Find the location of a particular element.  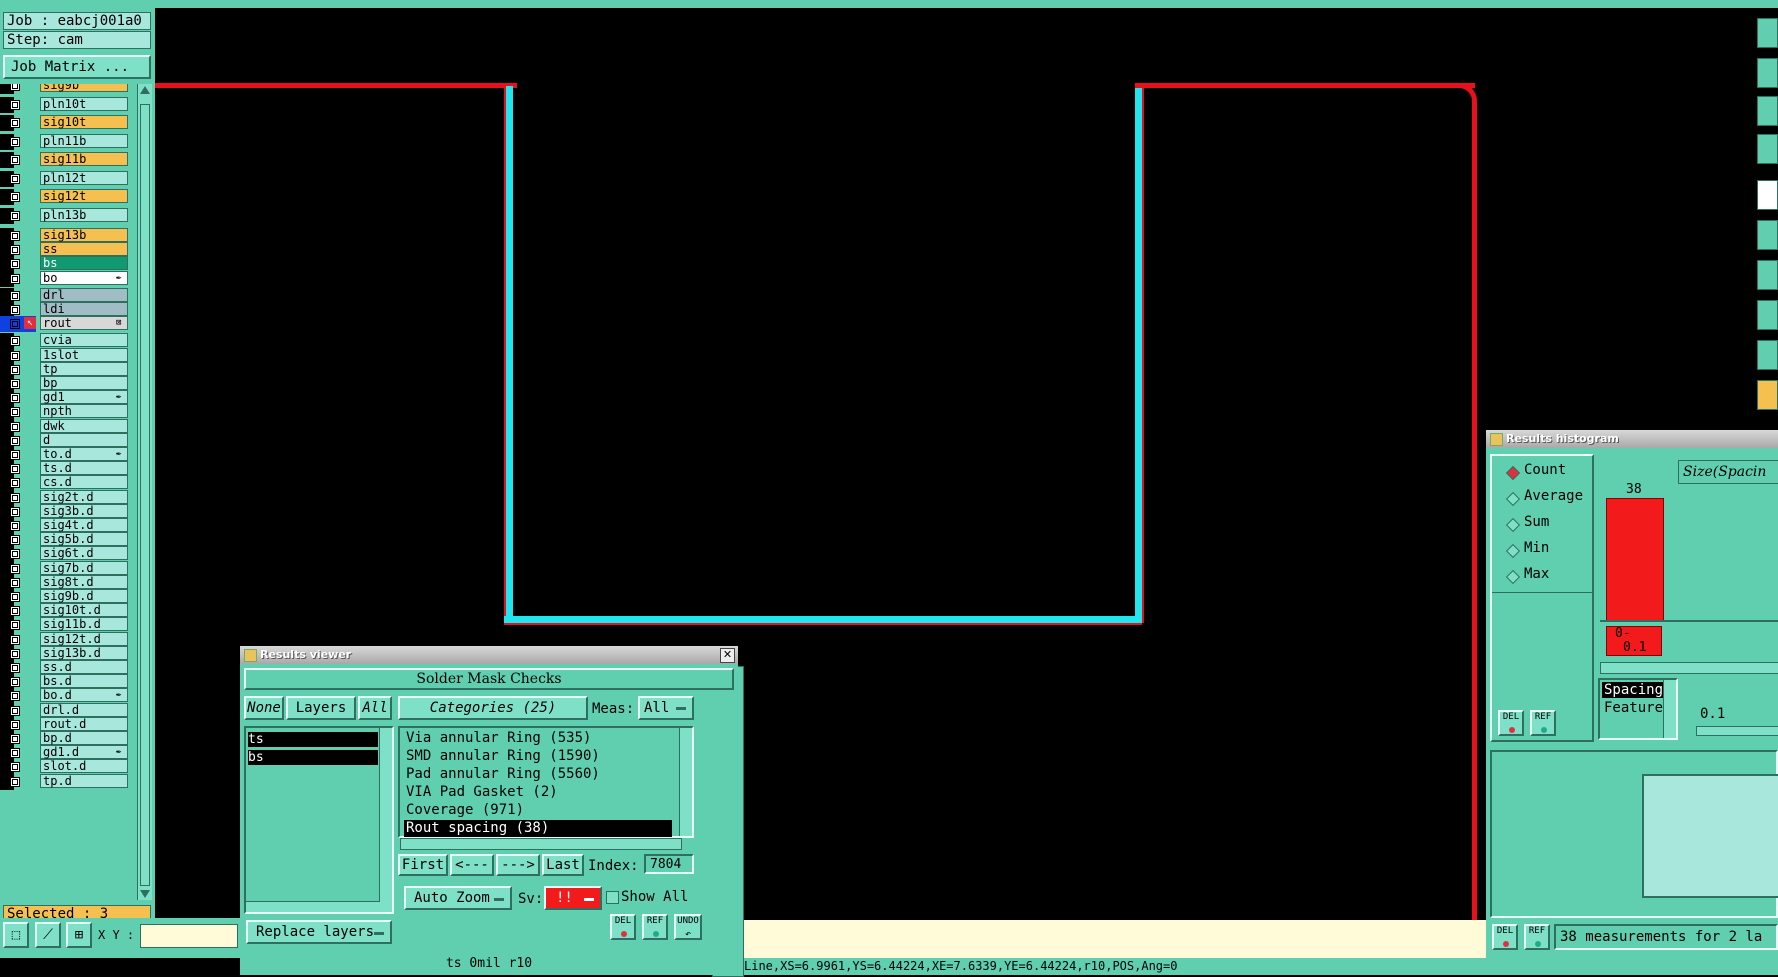

bin-label: 0- 0.1 is located at coordinates (1634, 641).